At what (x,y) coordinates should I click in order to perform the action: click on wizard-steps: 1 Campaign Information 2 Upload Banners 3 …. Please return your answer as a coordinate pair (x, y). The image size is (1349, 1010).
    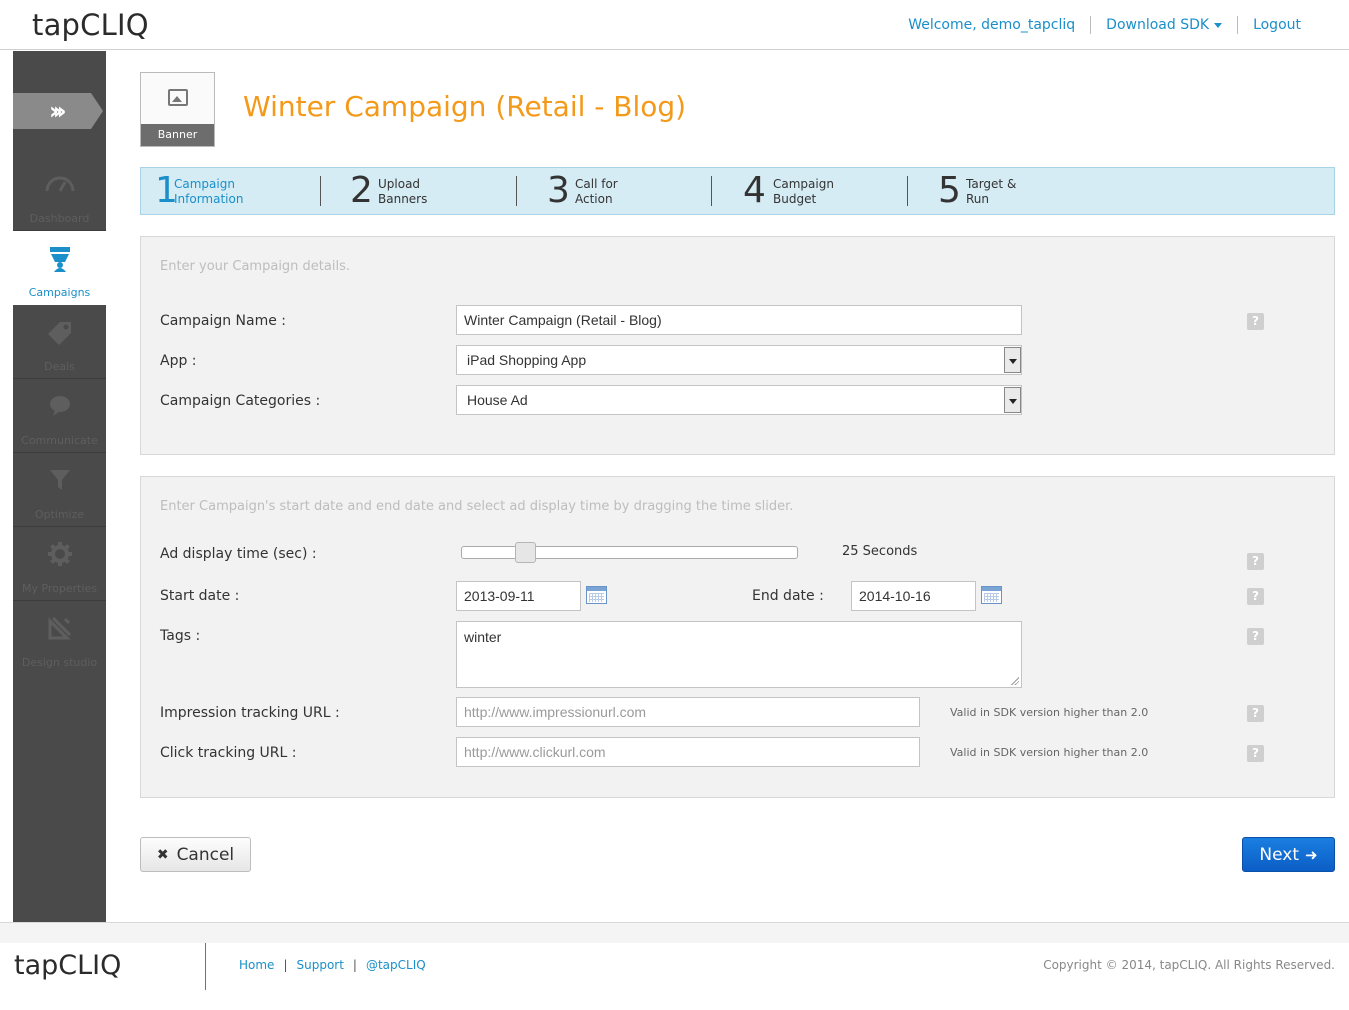
    Looking at the image, I should click on (737, 191).